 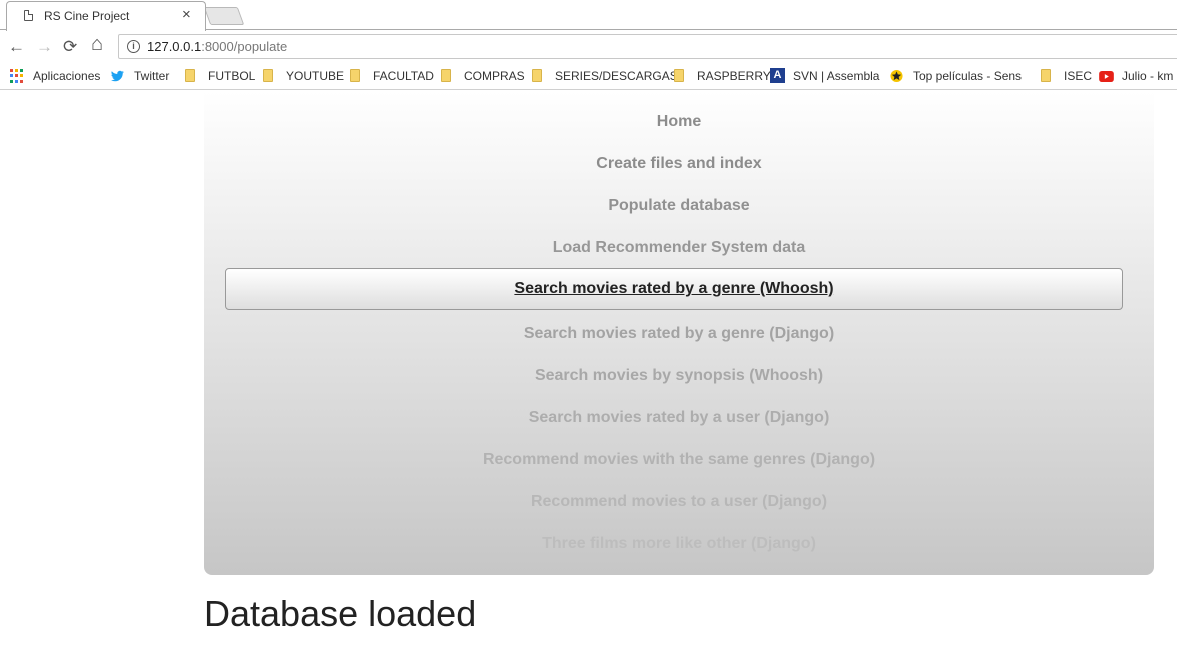 What do you see at coordinates (340, 613) in the screenshot?
I see `page-title: Database loaded` at bounding box center [340, 613].